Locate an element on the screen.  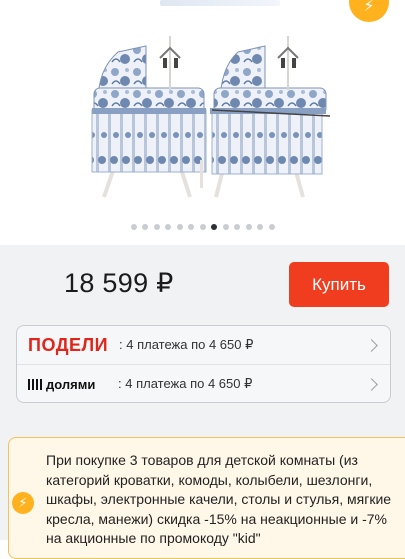
gallery-pagination is located at coordinates (202, 227).